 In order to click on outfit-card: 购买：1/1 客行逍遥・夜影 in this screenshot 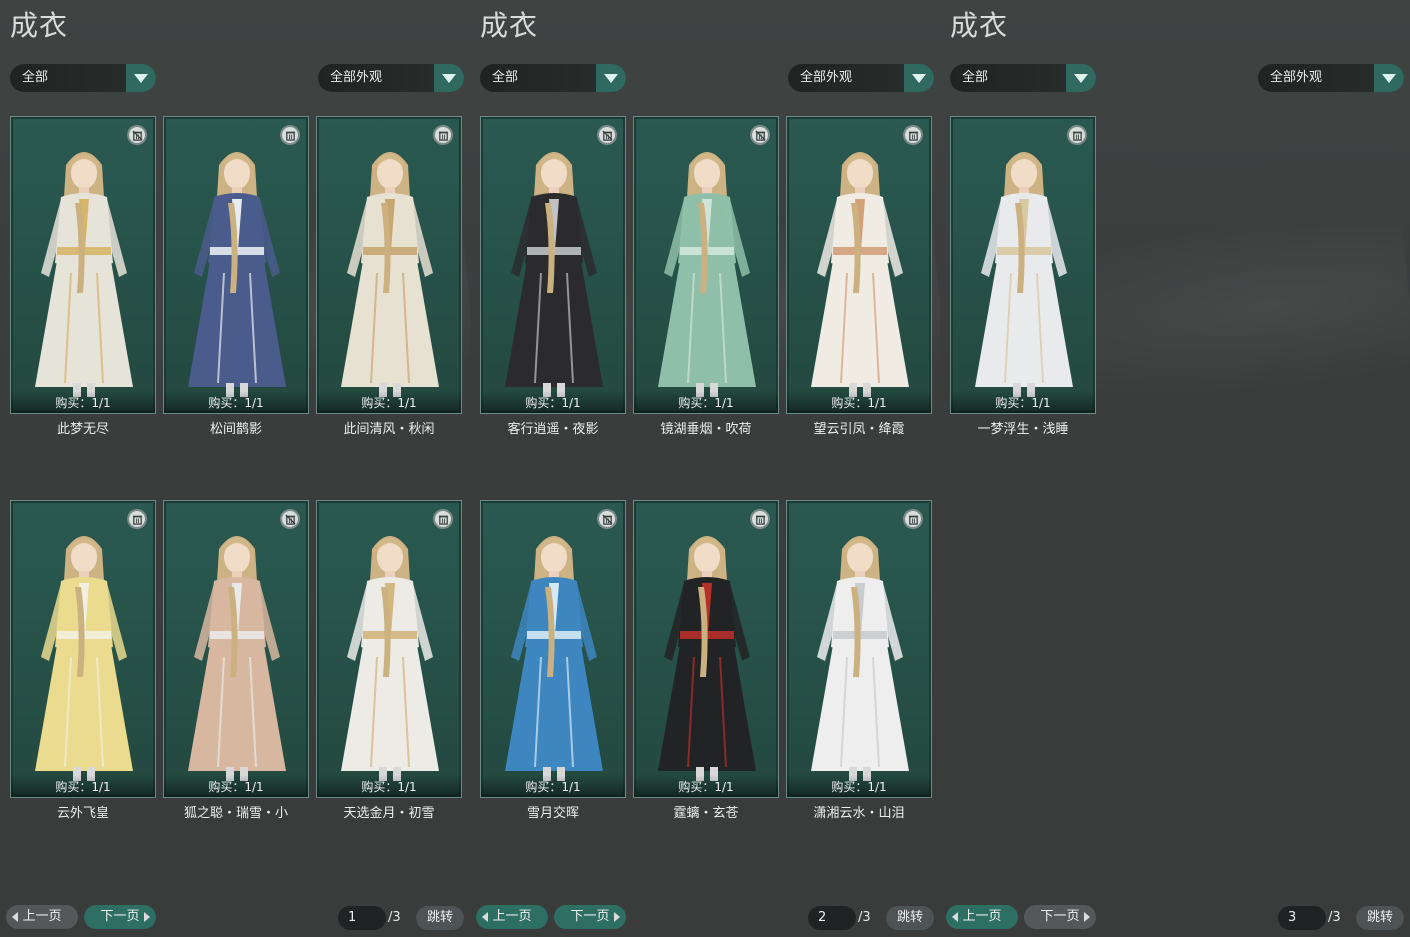, I will do `click(553, 276)`.